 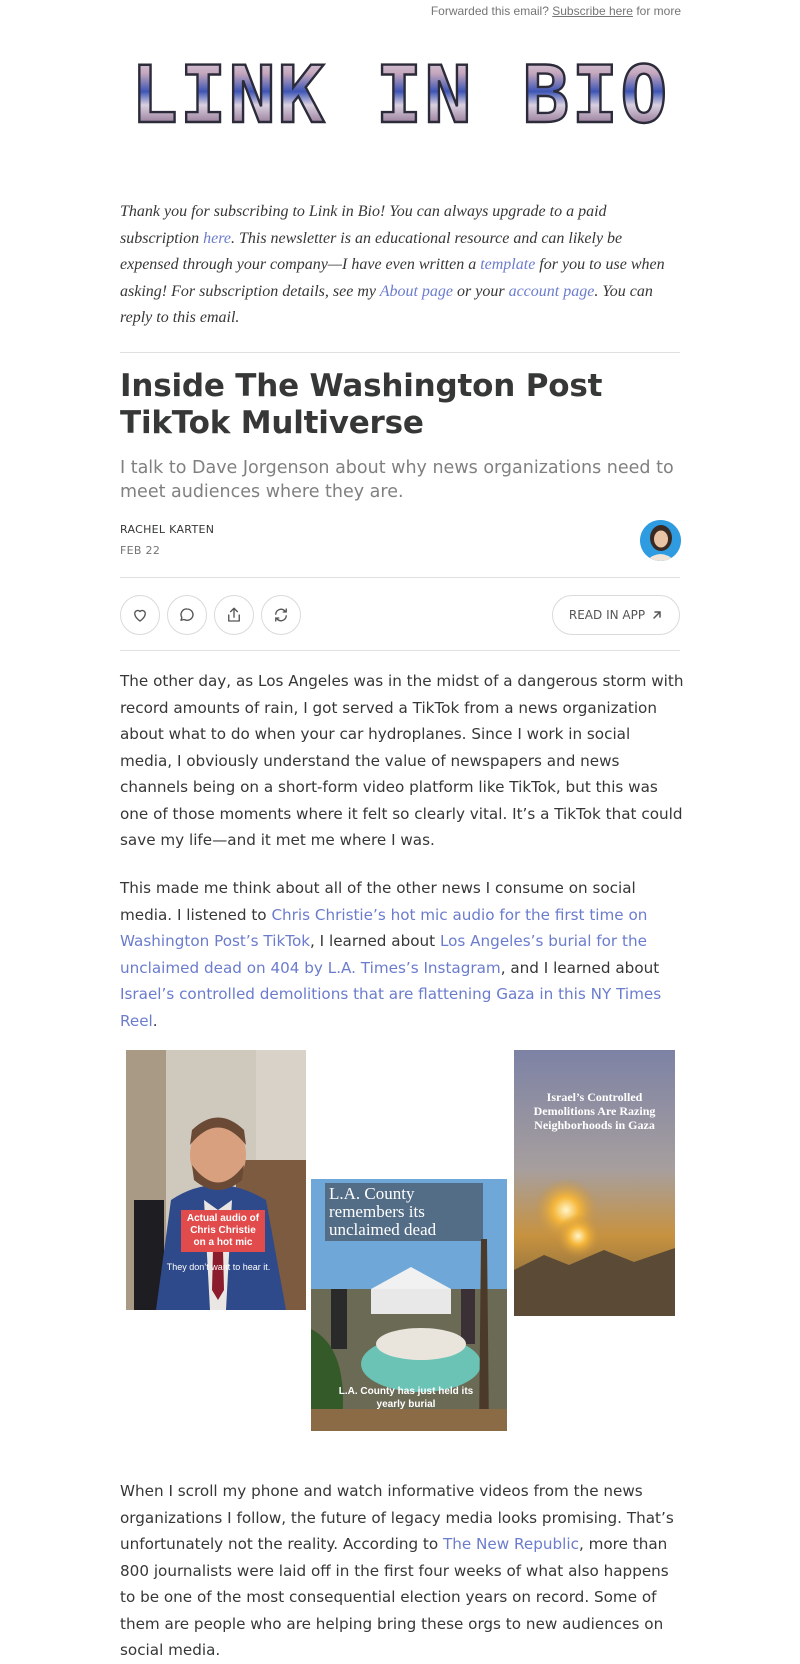 I want to click on new-republic-link: The New Republic, so click(x=511, y=1544).